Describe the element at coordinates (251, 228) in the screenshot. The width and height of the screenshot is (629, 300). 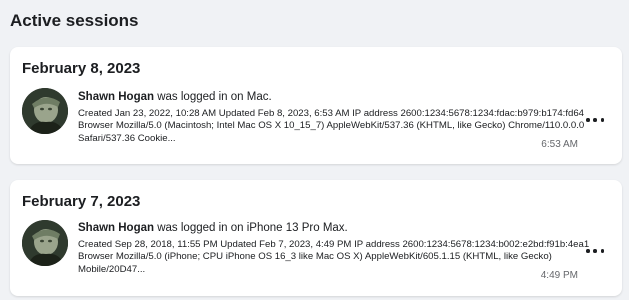
I see `session-action: was logged in on iPhone 13 Pro Max.` at that location.